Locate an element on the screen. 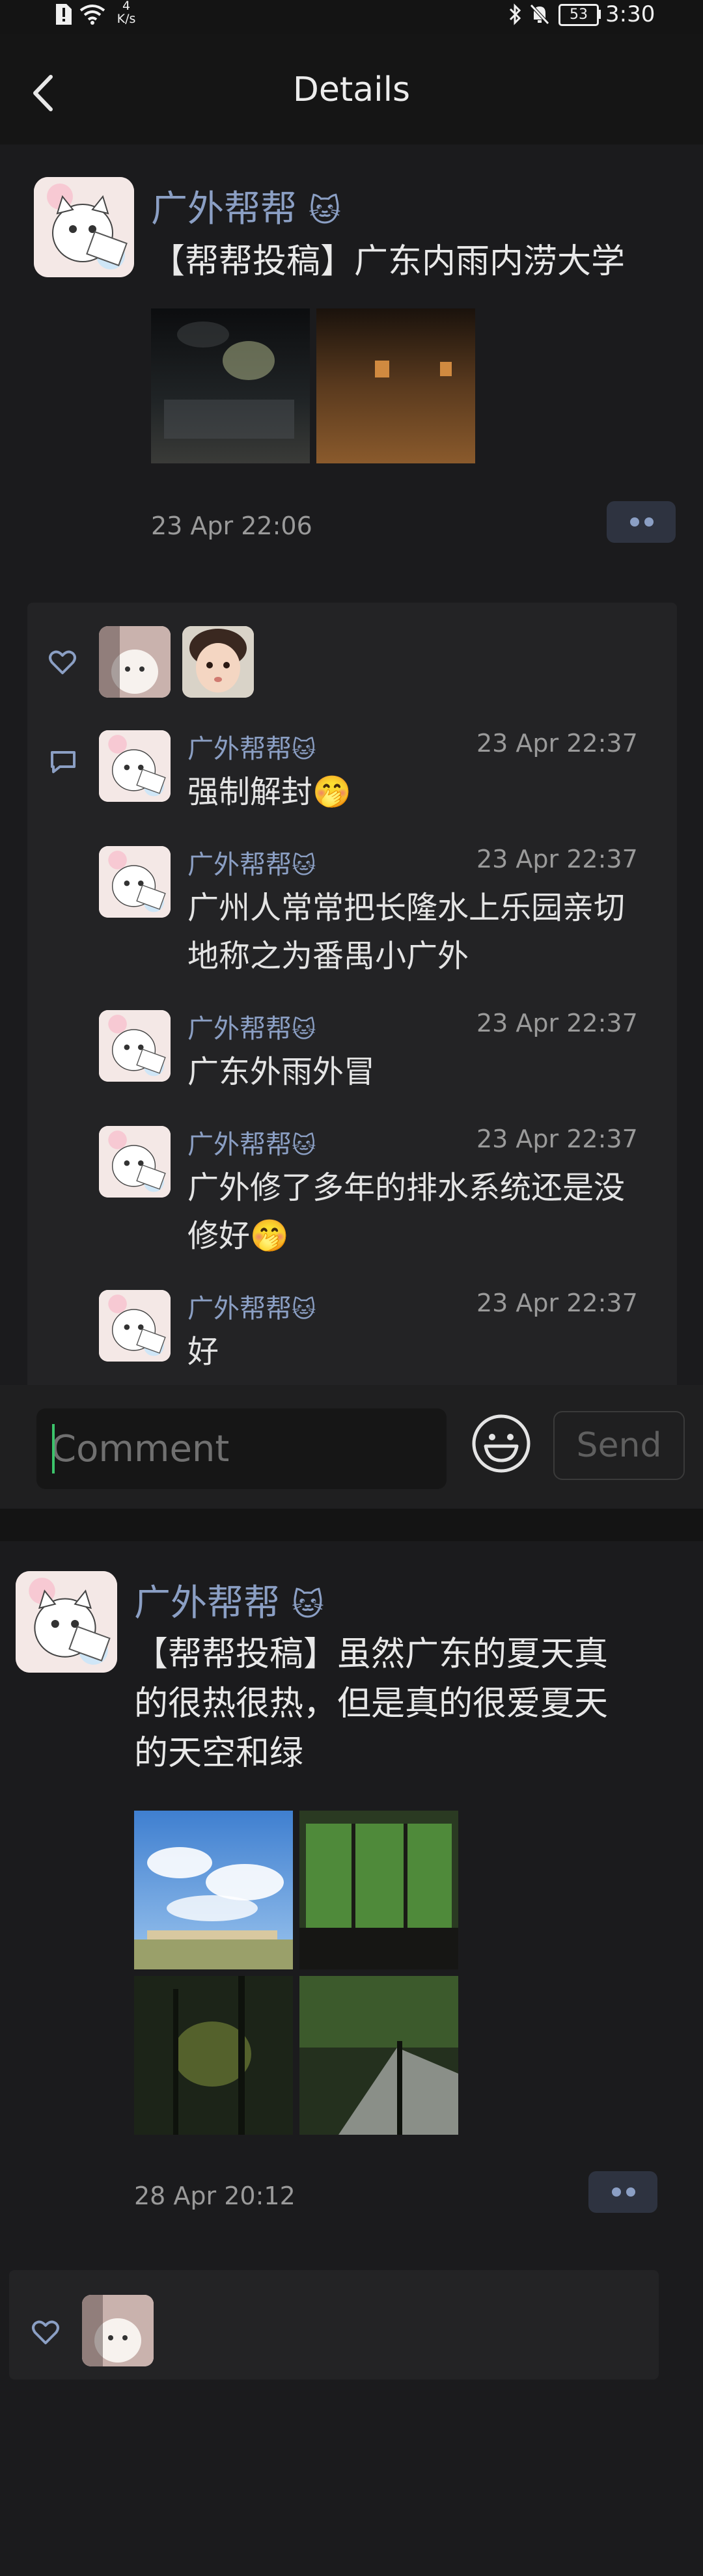  post-time: 28 Apr 20:12 is located at coordinates (215, 2196).